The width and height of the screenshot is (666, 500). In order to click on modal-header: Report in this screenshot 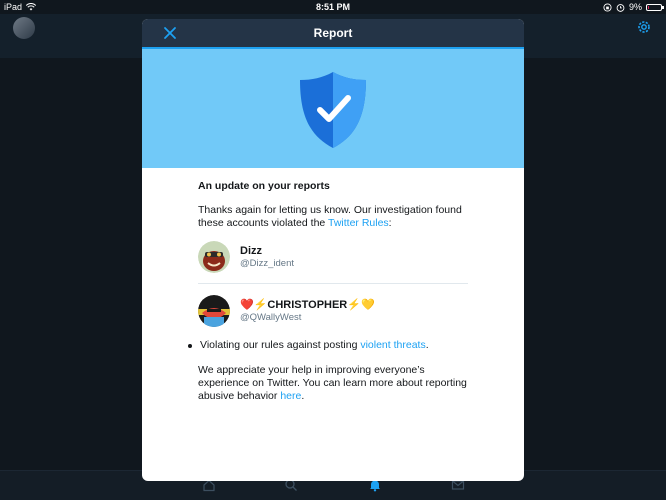, I will do `click(333, 33)`.